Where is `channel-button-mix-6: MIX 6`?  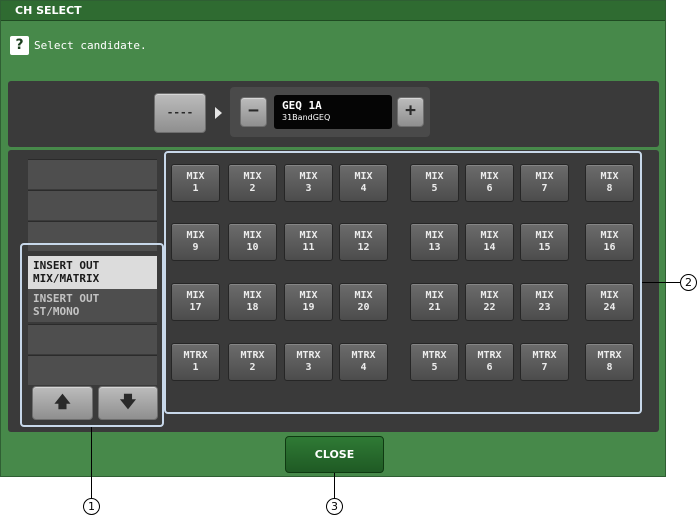 channel-button-mix-6: MIX 6 is located at coordinates (489, 183).